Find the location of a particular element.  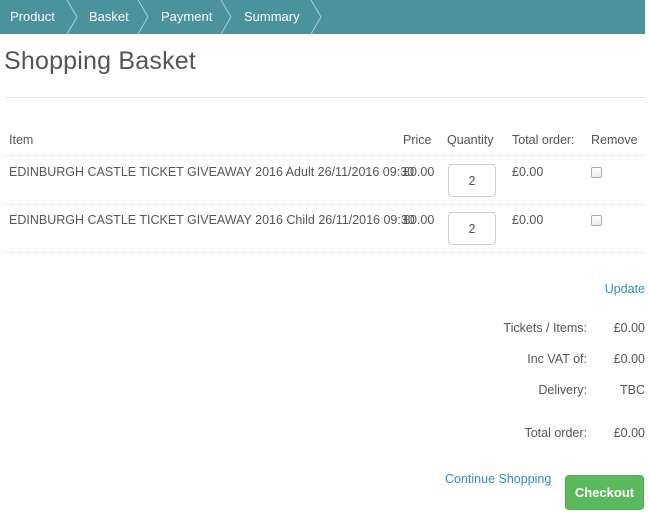

delivery-label: Delivery: is located at coordinates (562, 390).